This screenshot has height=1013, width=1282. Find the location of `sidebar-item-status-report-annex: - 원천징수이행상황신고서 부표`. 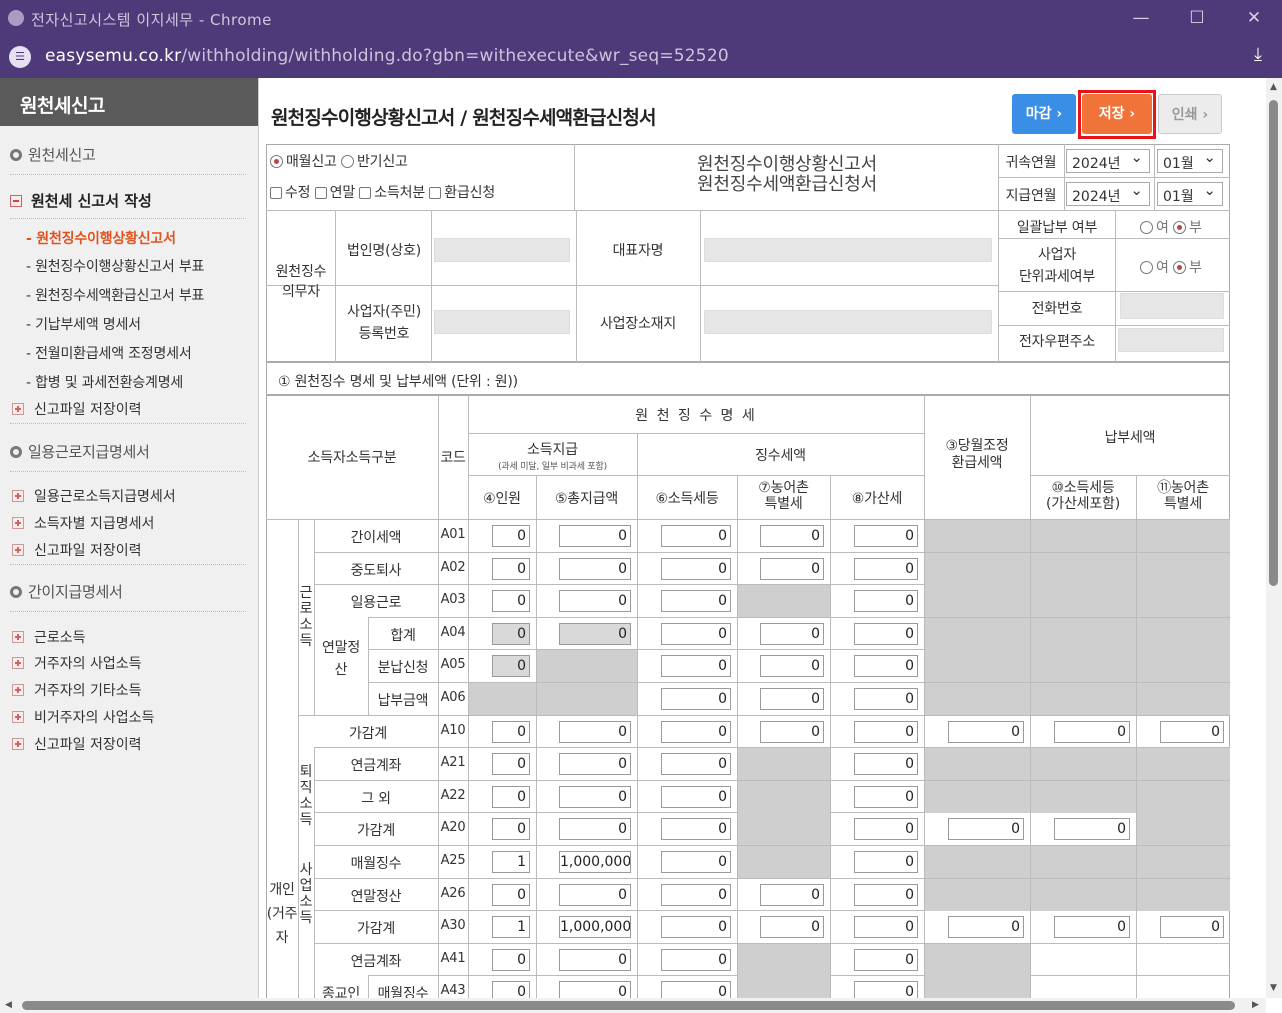

sidebar-item-status-report-annex: - 원천징수이행상황신고서 부표 is located at coordinates (115, 266).